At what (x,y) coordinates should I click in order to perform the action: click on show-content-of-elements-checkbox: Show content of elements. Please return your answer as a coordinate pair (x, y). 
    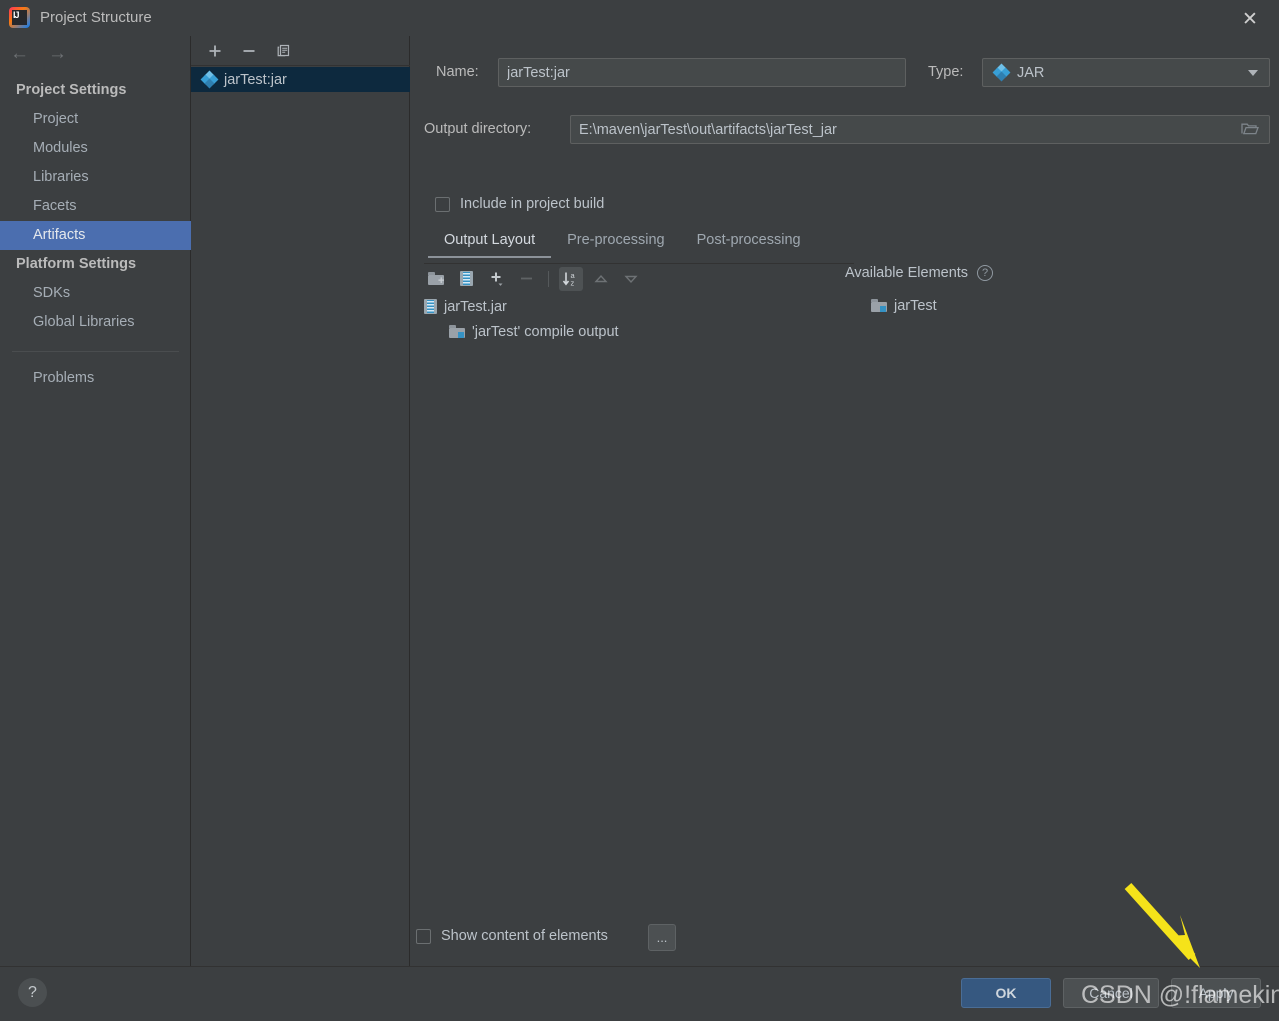
    Looking at the image, I should click on (512, 936).